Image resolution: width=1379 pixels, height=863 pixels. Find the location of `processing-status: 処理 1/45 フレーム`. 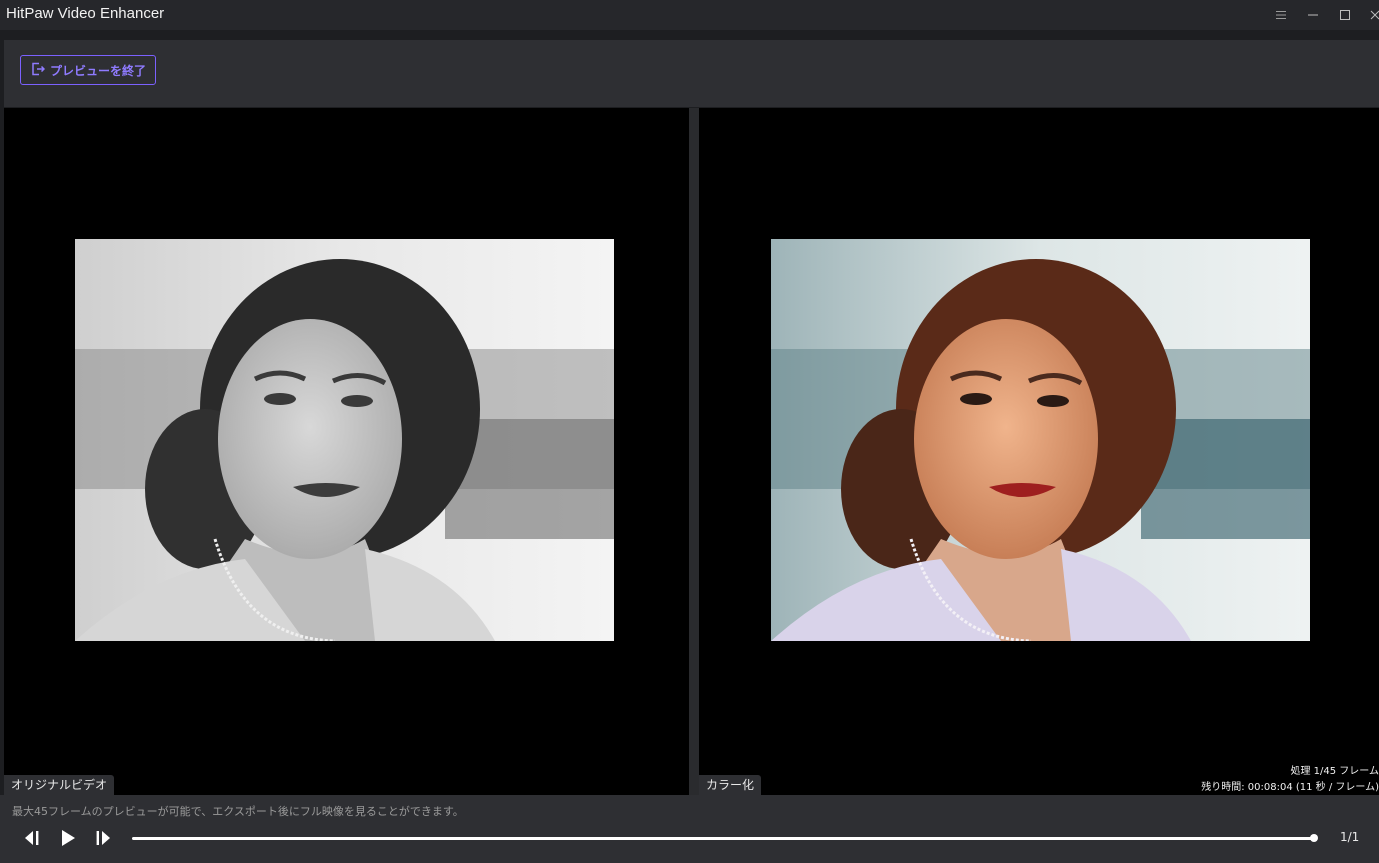

processing-status: 処理 1/45 フレーム is located at coordinates (1334, 771).